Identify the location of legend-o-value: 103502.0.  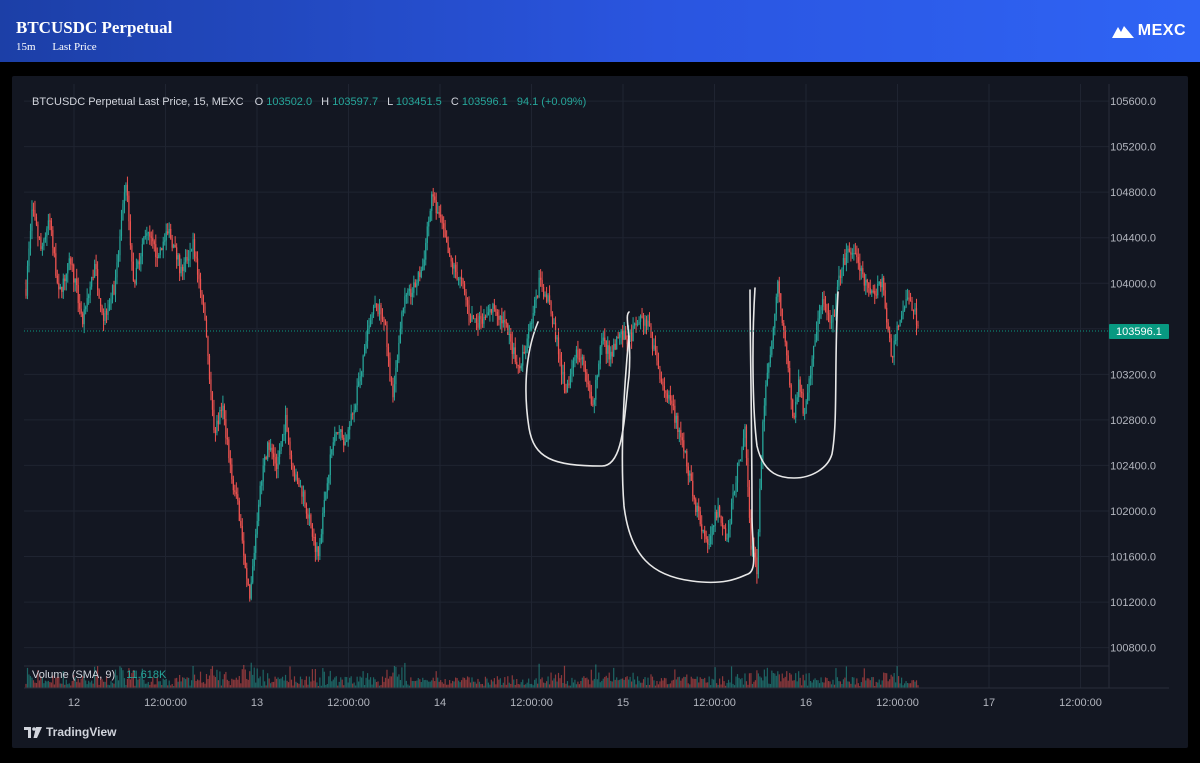
(289, 102).